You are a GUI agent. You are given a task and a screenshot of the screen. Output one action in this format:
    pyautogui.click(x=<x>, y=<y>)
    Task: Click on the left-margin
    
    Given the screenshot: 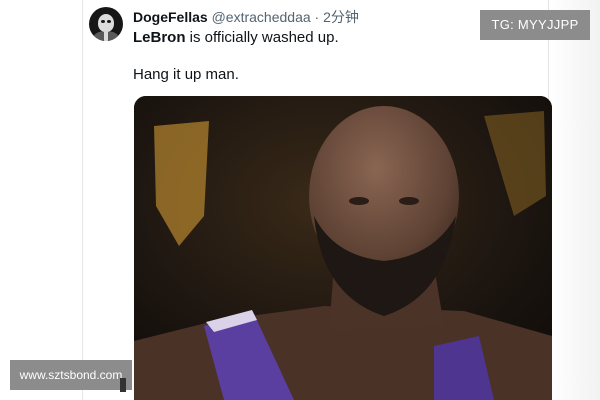 What is the action you would take?
    pyautogui.click(x=41, y=200)
    